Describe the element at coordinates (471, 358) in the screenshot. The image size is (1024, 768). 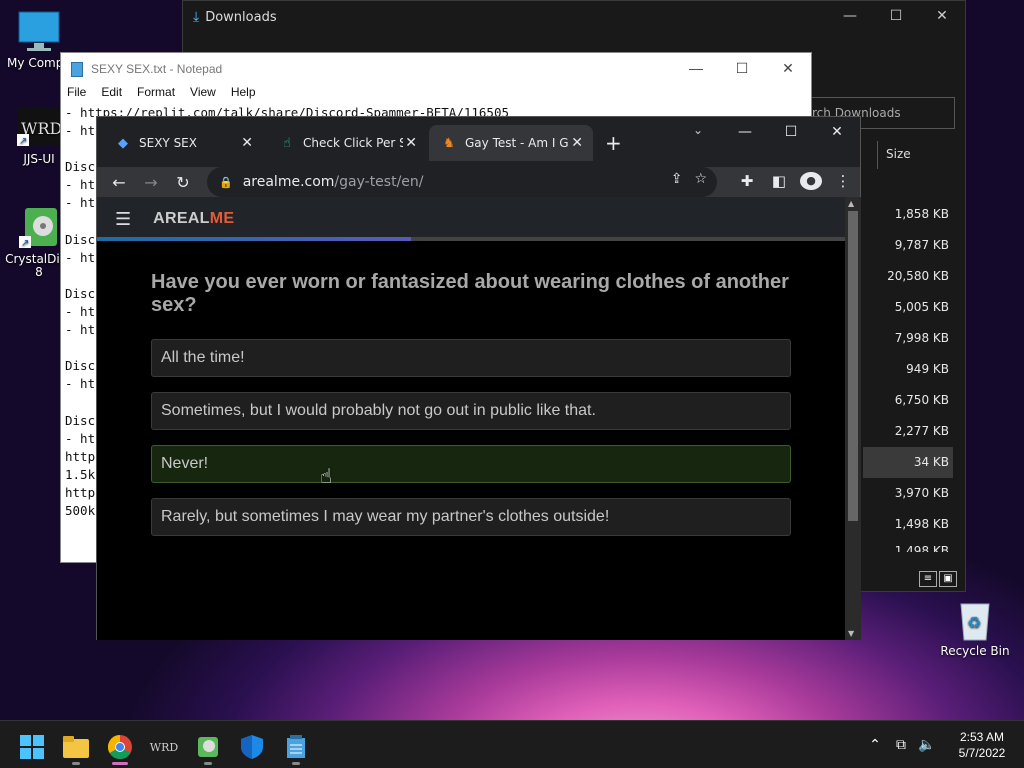
I see `answer-option-1: All the time!` at that location.